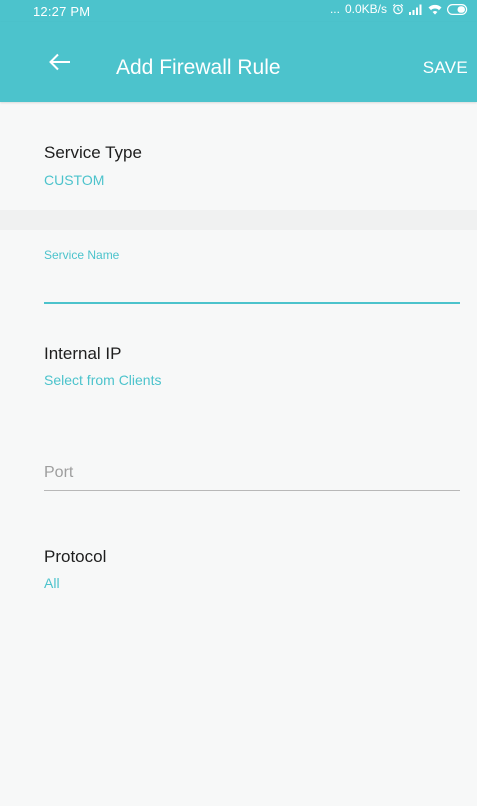  I want to click on net-speed: 0.0KB/s, so click(365, 9).